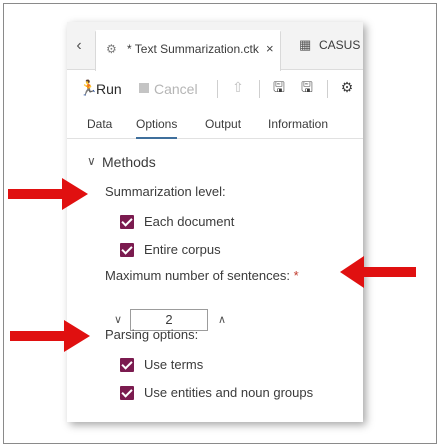  I want to click on tab-bar: ‹ ⚙ * Text Summarization.ctk × ▦ CASUS, so click(215, 46).